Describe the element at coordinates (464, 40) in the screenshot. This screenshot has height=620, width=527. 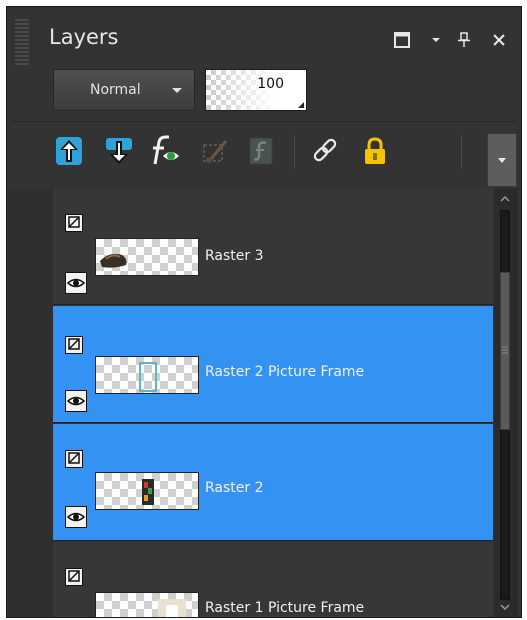
I see `pin-icon` at that location.